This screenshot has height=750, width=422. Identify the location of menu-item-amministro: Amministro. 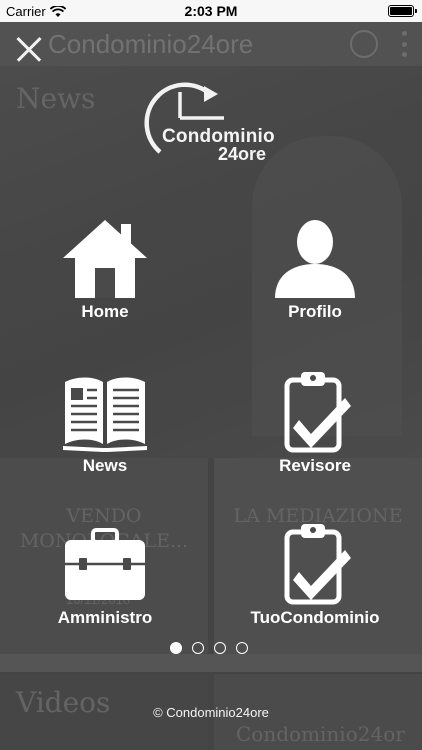
(105, 584).